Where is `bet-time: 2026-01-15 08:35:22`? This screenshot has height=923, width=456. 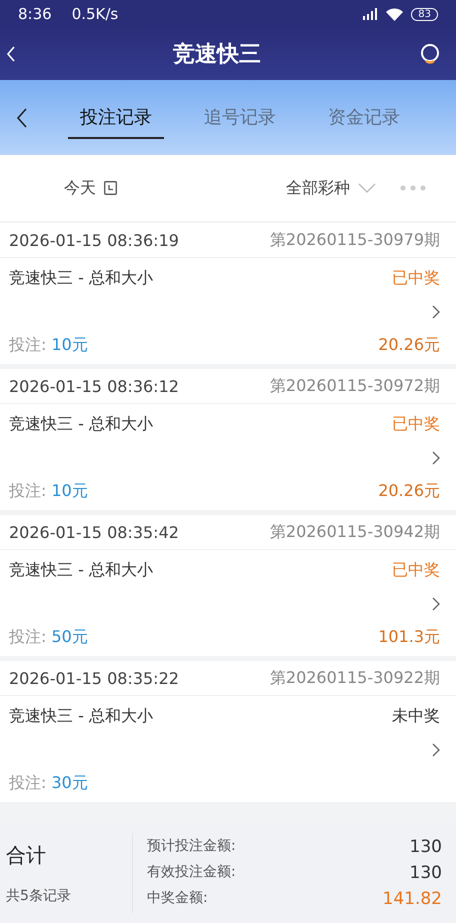 bet-time: 2026-01-15 08:35:22 is located at coordinates (94, 678).